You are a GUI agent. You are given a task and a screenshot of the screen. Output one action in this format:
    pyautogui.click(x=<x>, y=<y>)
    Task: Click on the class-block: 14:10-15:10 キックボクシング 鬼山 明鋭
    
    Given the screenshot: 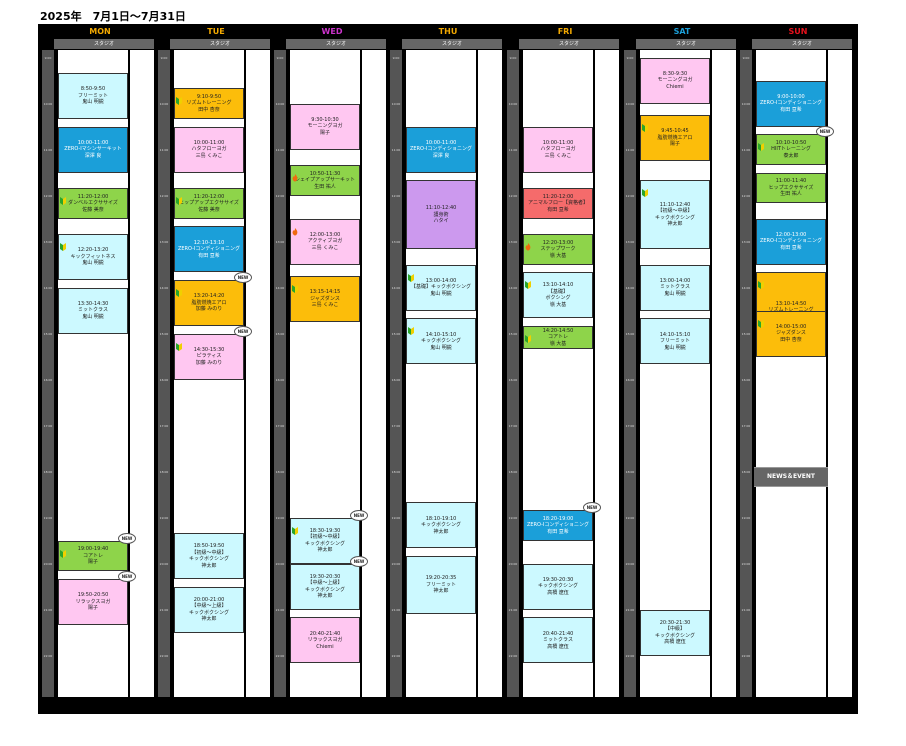 What is the action you would take?
    pyautogui.click(x=441, y=341)
    